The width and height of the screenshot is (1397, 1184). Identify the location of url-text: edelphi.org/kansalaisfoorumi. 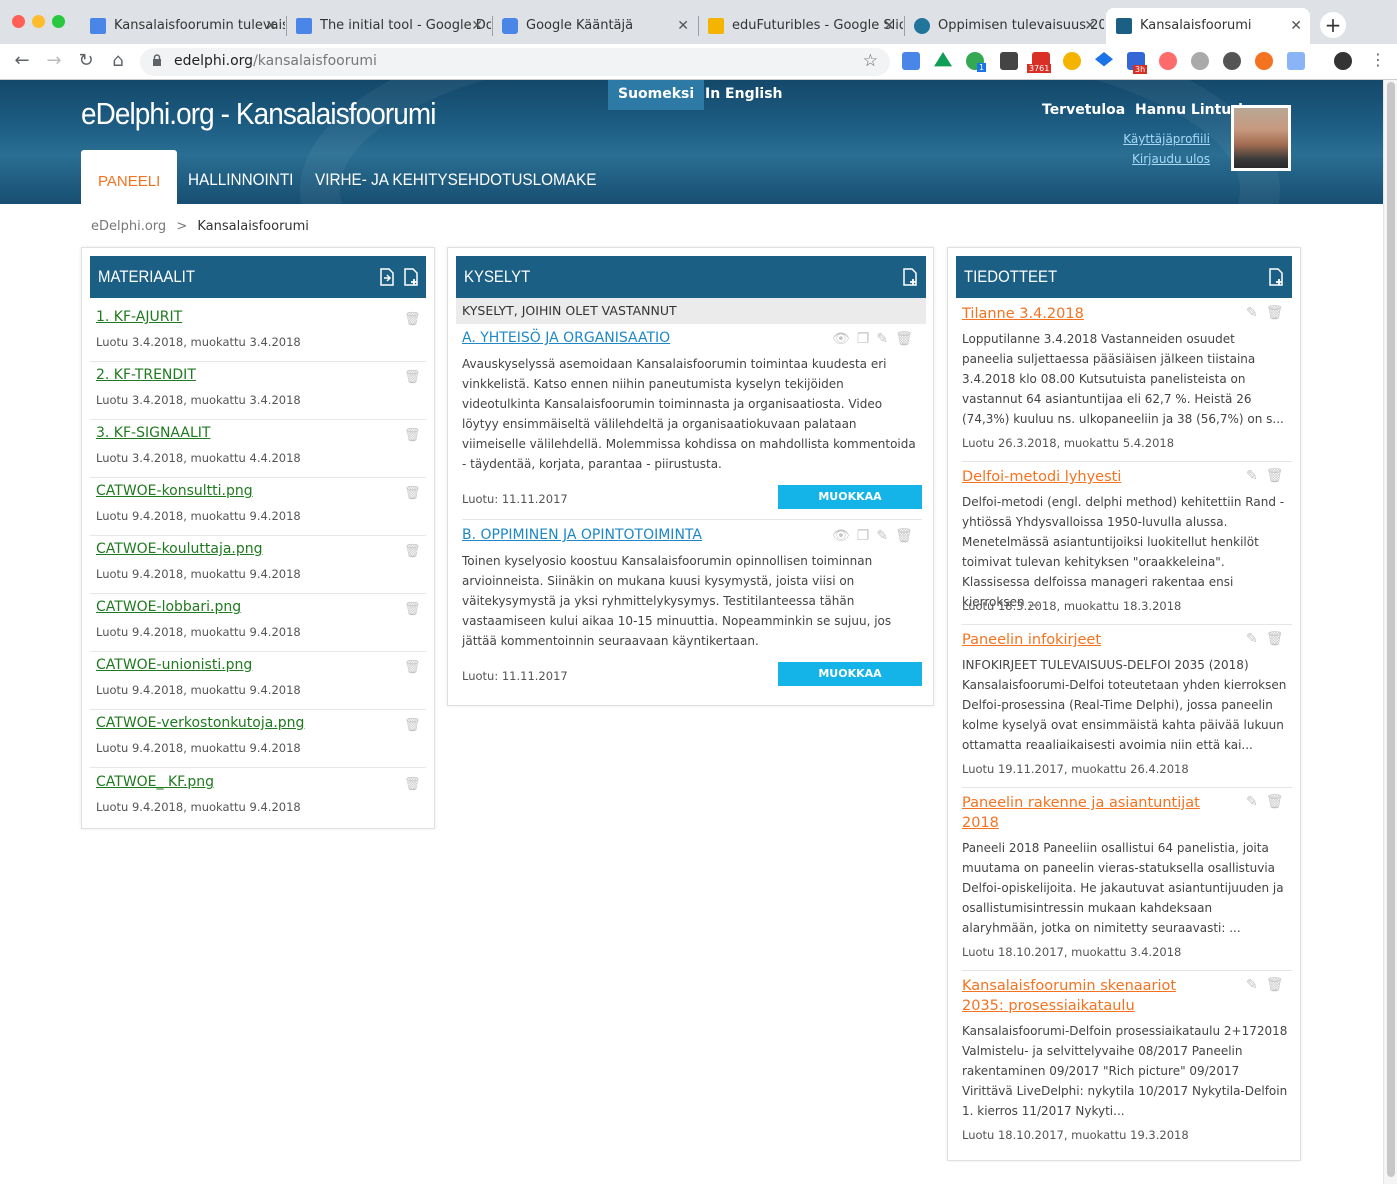
(275, 61).